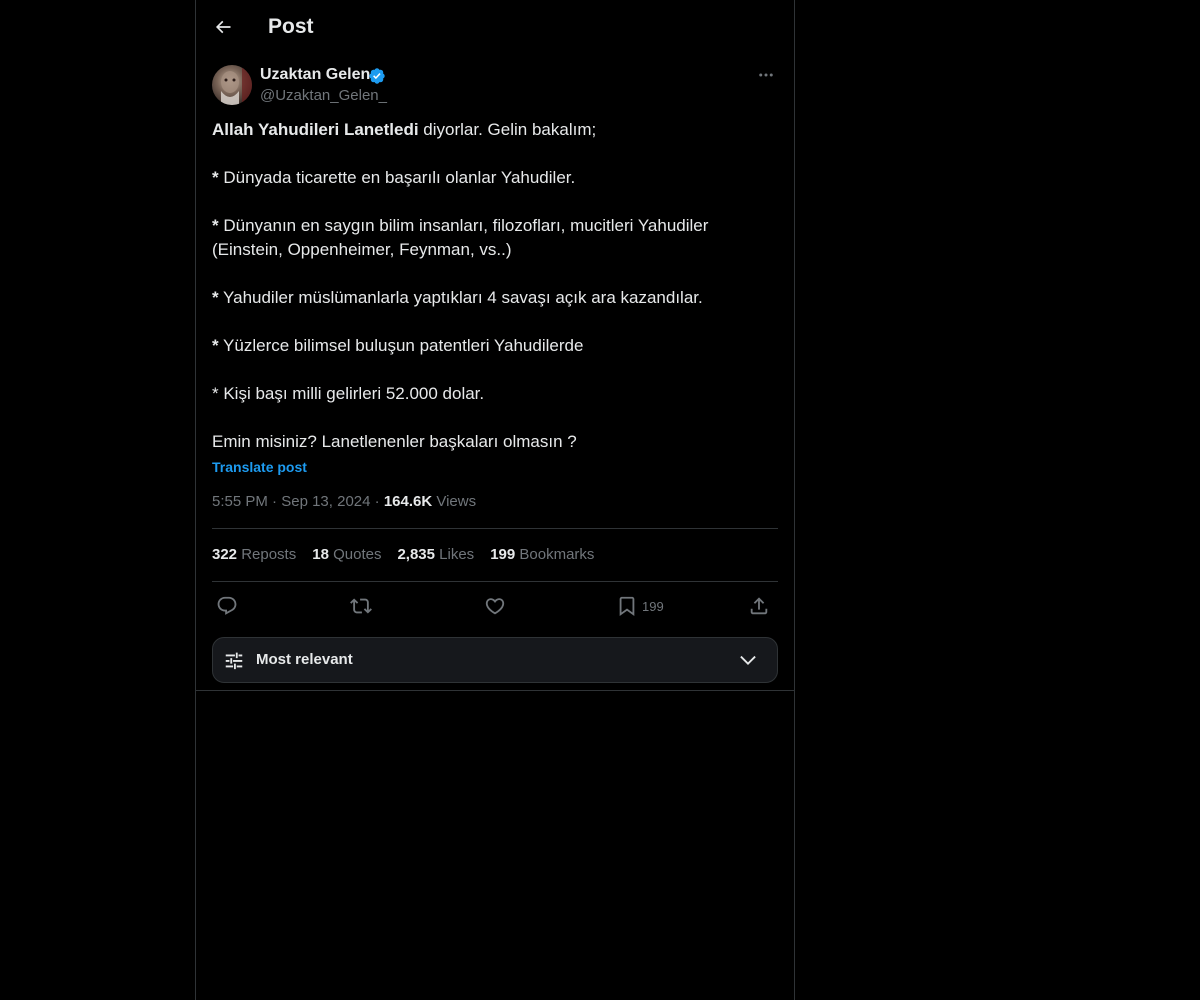 This screenshot has height=1000, width=1200. Describe the element at coordinates (454, 501) in the screenshot. I see `views-label: Views` at that location.